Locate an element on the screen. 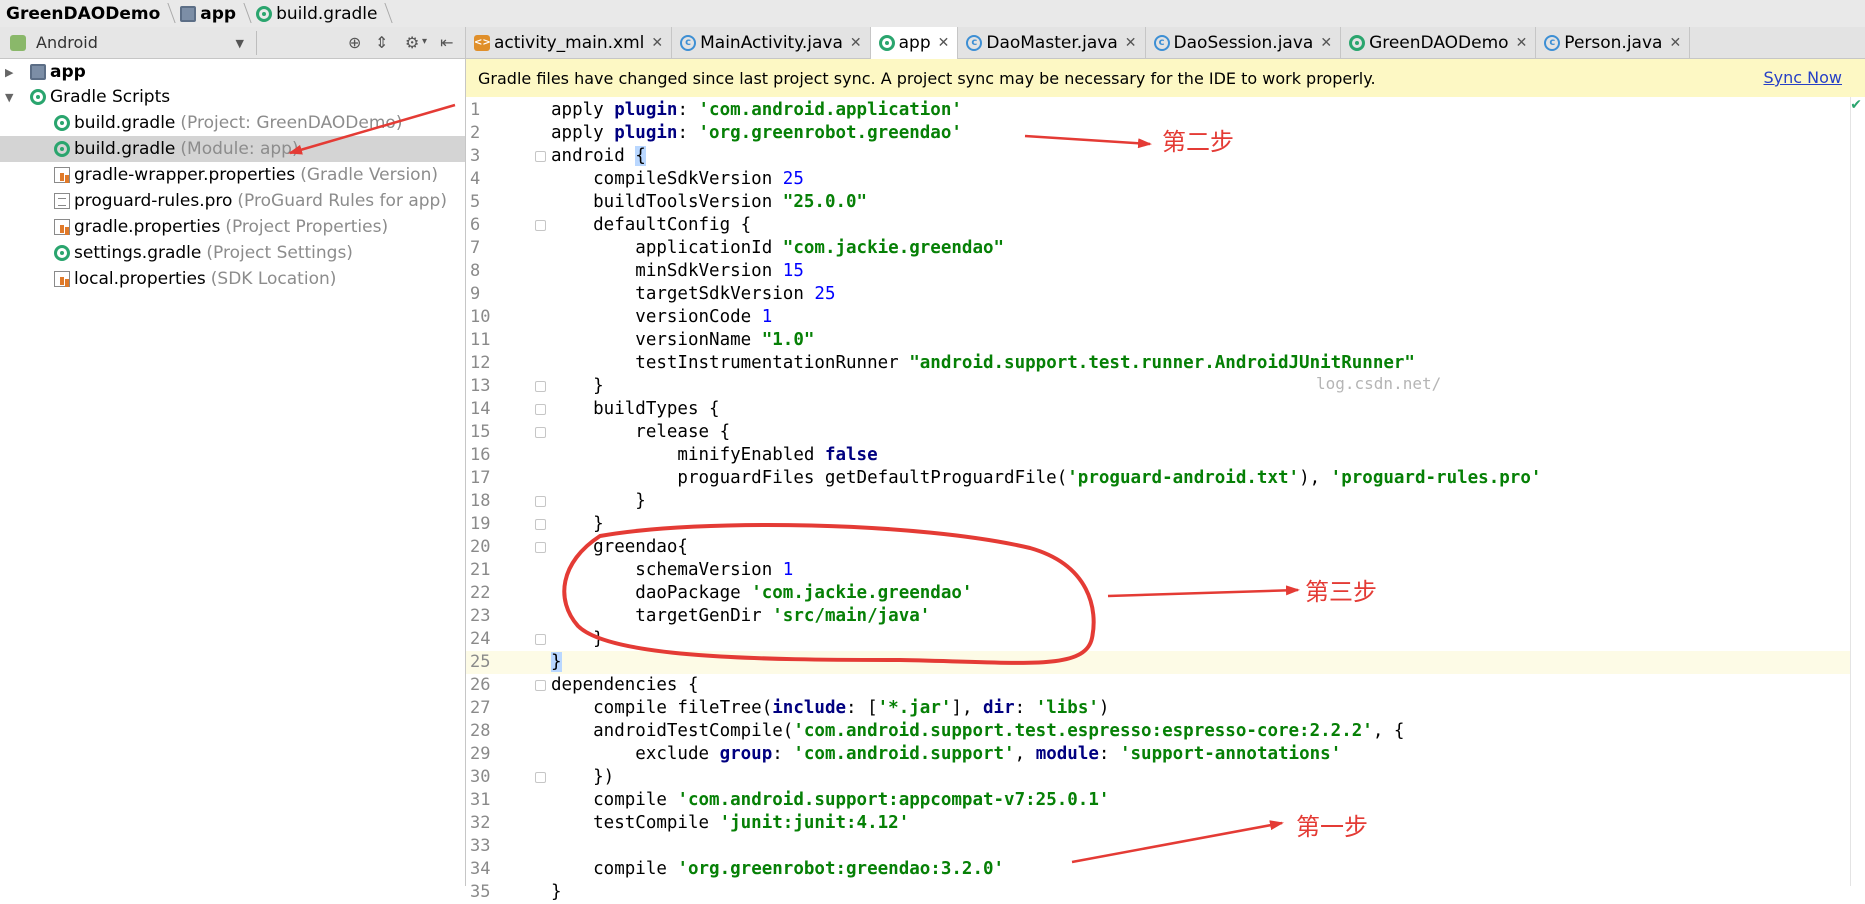 The height and width of the screenshot is (904, 1865). code-line: 19 } is located at coordinates (1165, 524).